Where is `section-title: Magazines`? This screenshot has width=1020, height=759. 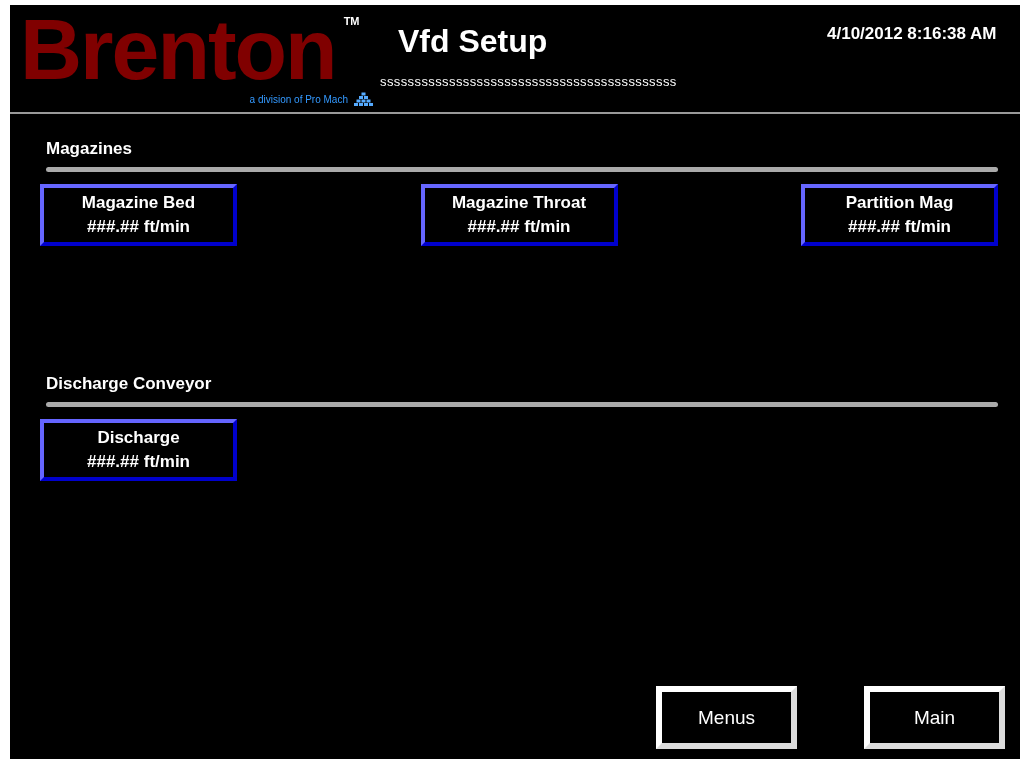
section-title: Magazines is located at coordinates (89, 149).